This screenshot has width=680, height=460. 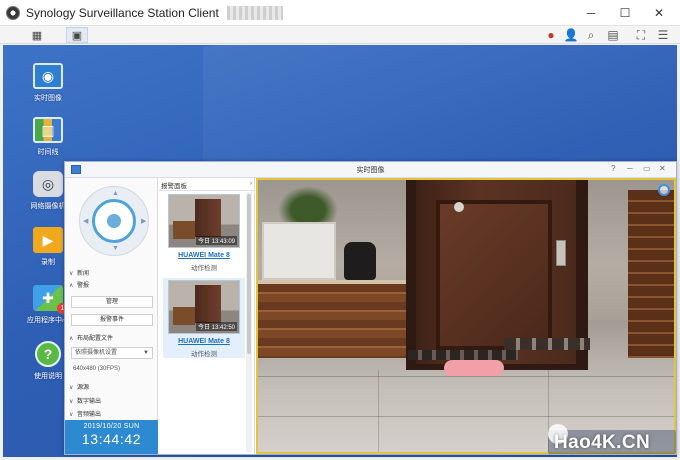 I want to click on live-view-taskbar-button: ▣, so click(x=77, y=35).